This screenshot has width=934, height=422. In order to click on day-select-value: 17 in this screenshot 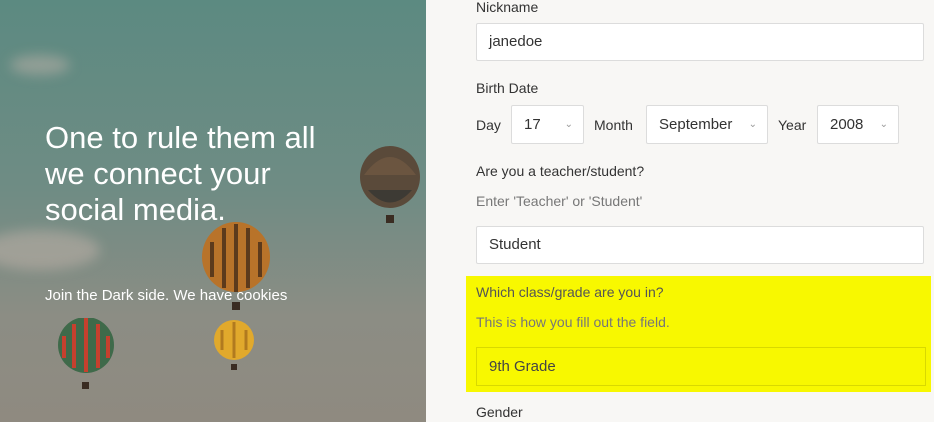, I will do `click(532, 124)`.